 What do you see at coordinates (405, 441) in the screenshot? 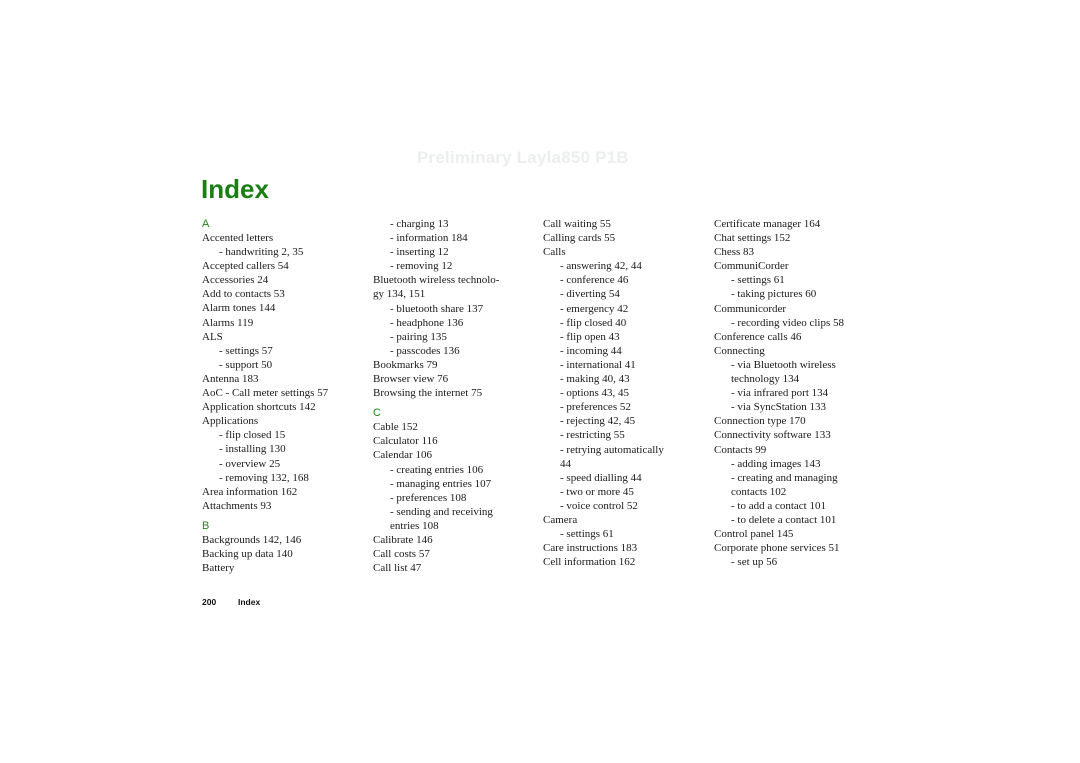
I see `index-entry: Calculator 116` at bounding box center [405, 441].